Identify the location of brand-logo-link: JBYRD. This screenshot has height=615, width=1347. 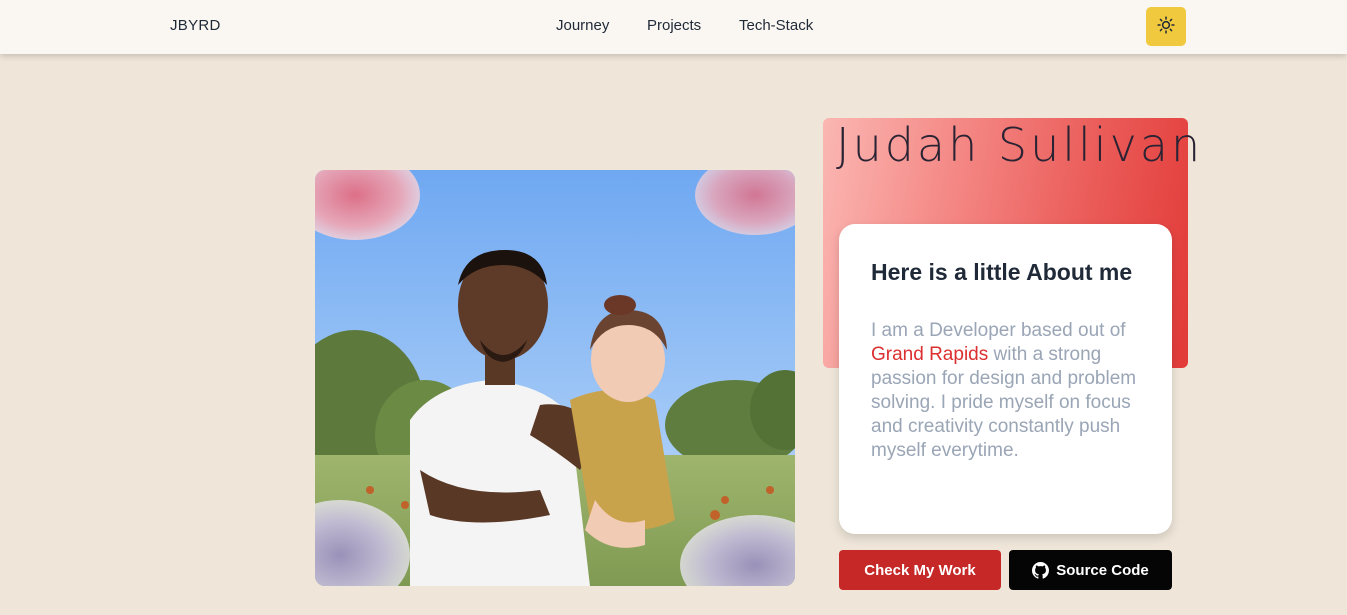
(195, 25).